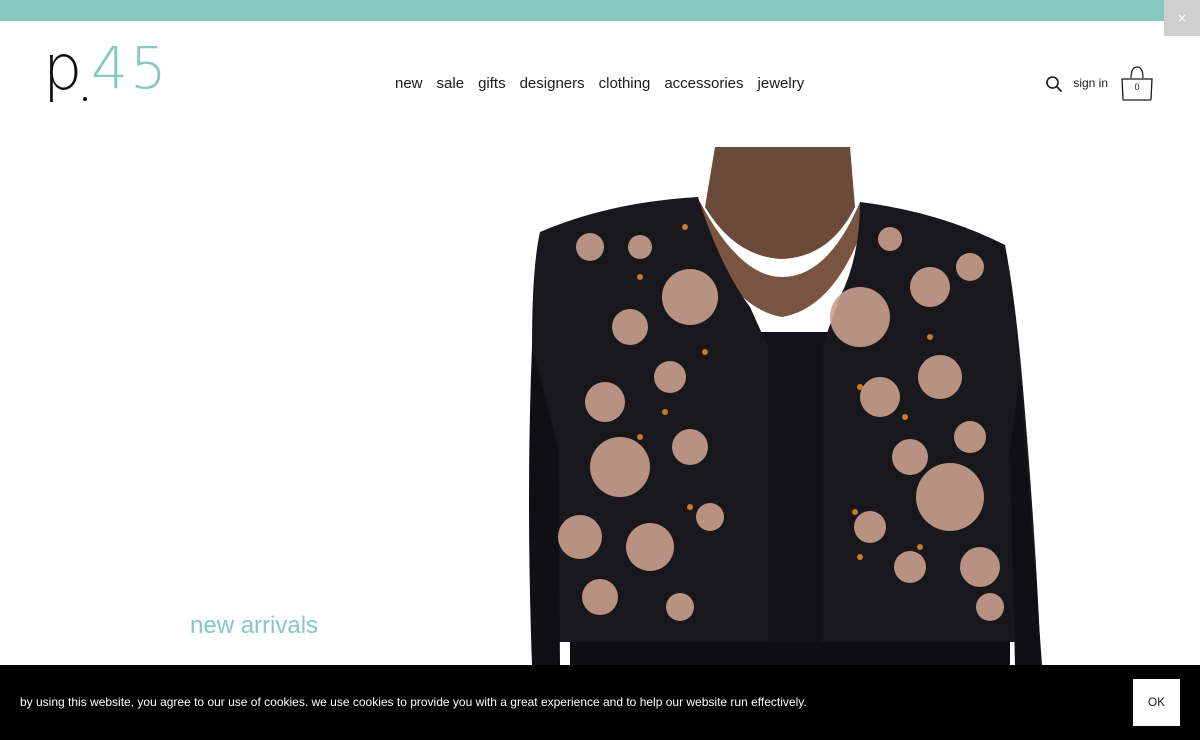 The height and width of the screenshot is (740, 1200). What do you see at coordinates (1054, 84) in the screenshot?
I see `search-icon` at bounding box center [1054, 84].